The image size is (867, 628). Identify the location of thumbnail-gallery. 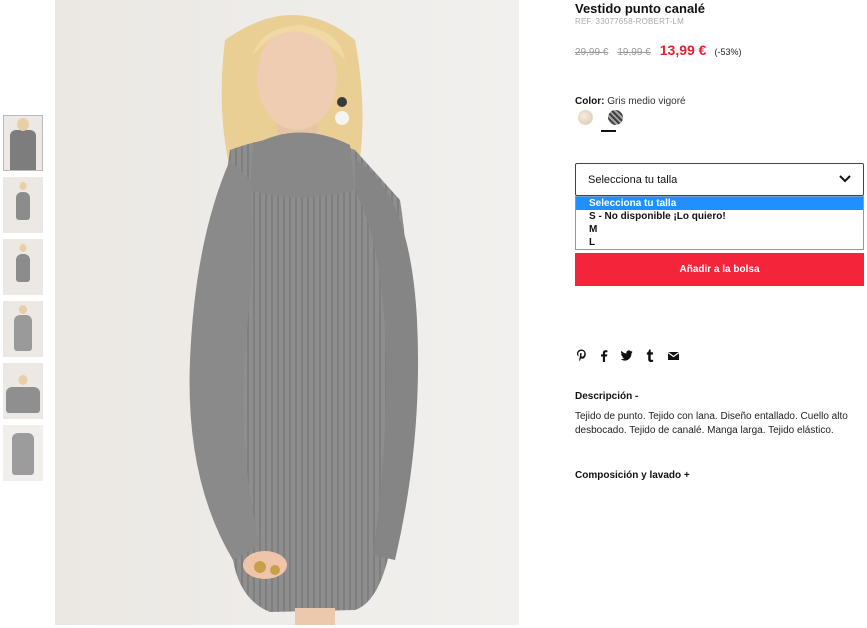
(23, 301).